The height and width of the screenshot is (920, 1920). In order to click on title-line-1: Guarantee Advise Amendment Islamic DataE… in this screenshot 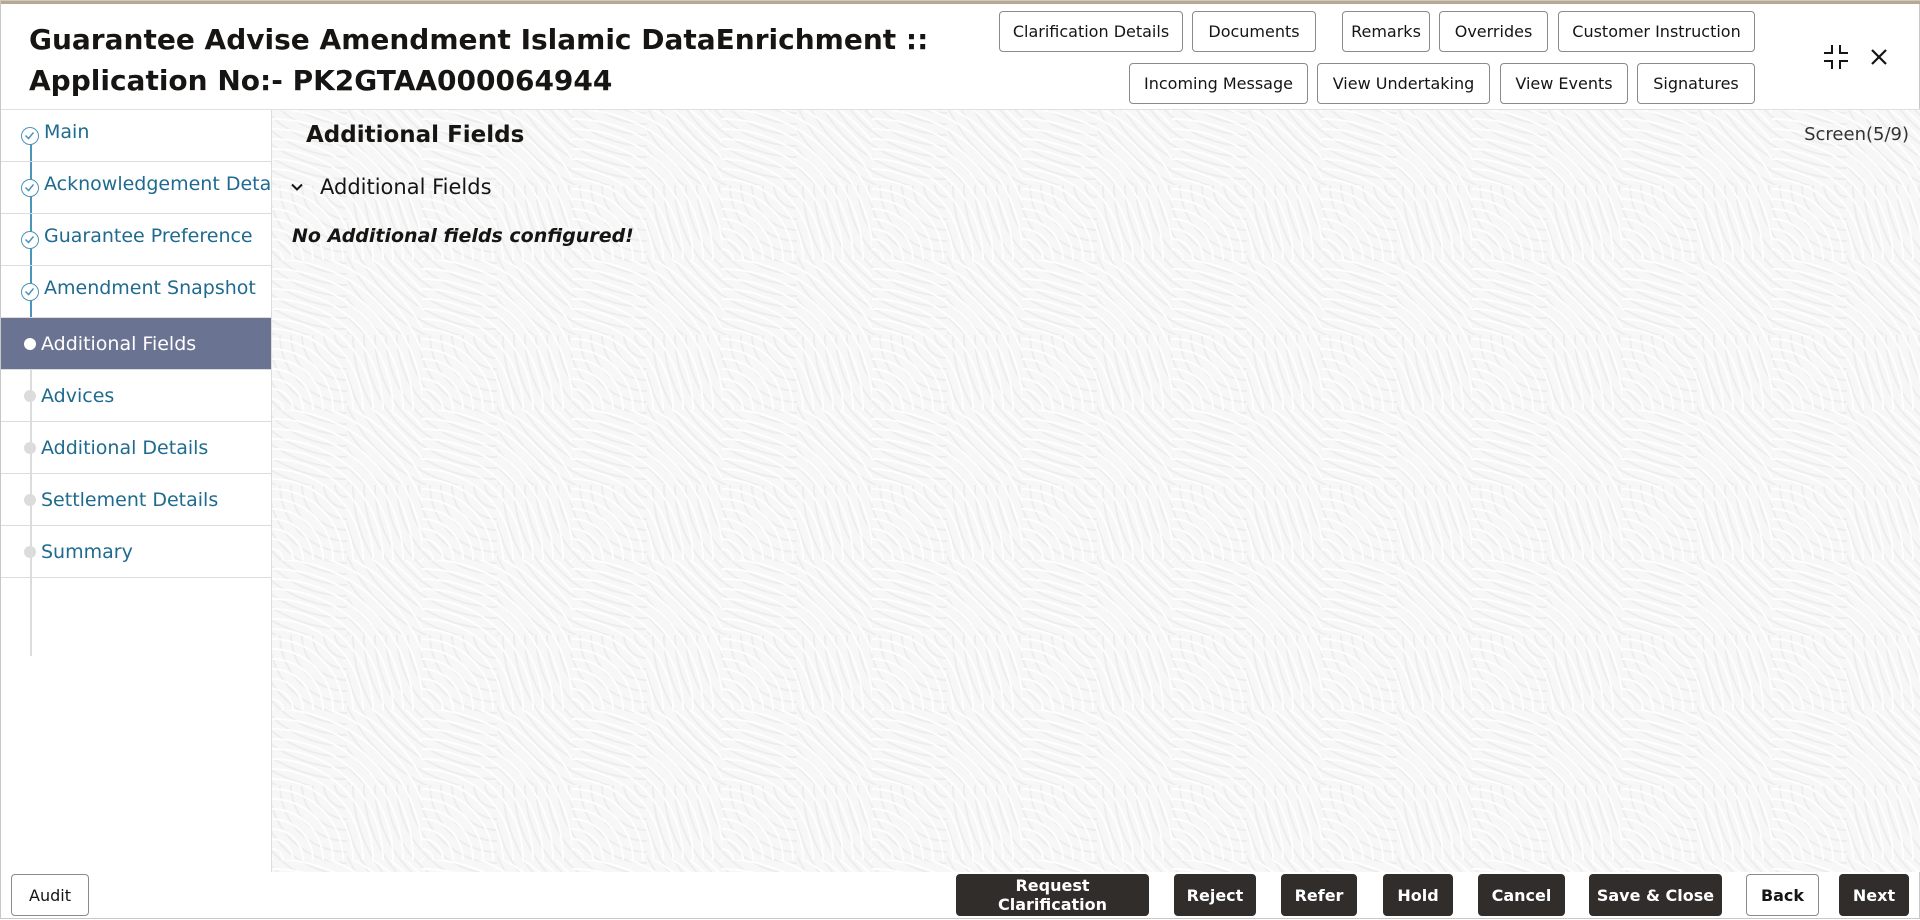, I will do `click(479, 39)`.